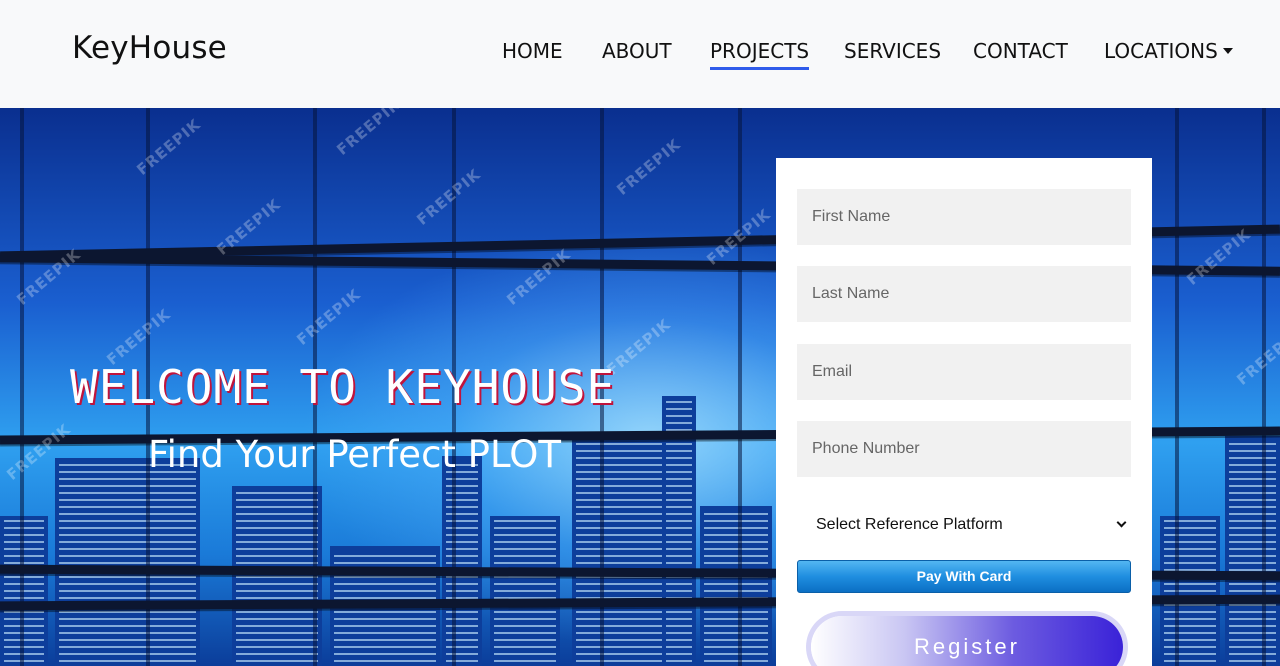 The height and width of the screenshot is (666, 1280). I want to click on reference-platform-label: Select Reference Platform, so click(909, 524).